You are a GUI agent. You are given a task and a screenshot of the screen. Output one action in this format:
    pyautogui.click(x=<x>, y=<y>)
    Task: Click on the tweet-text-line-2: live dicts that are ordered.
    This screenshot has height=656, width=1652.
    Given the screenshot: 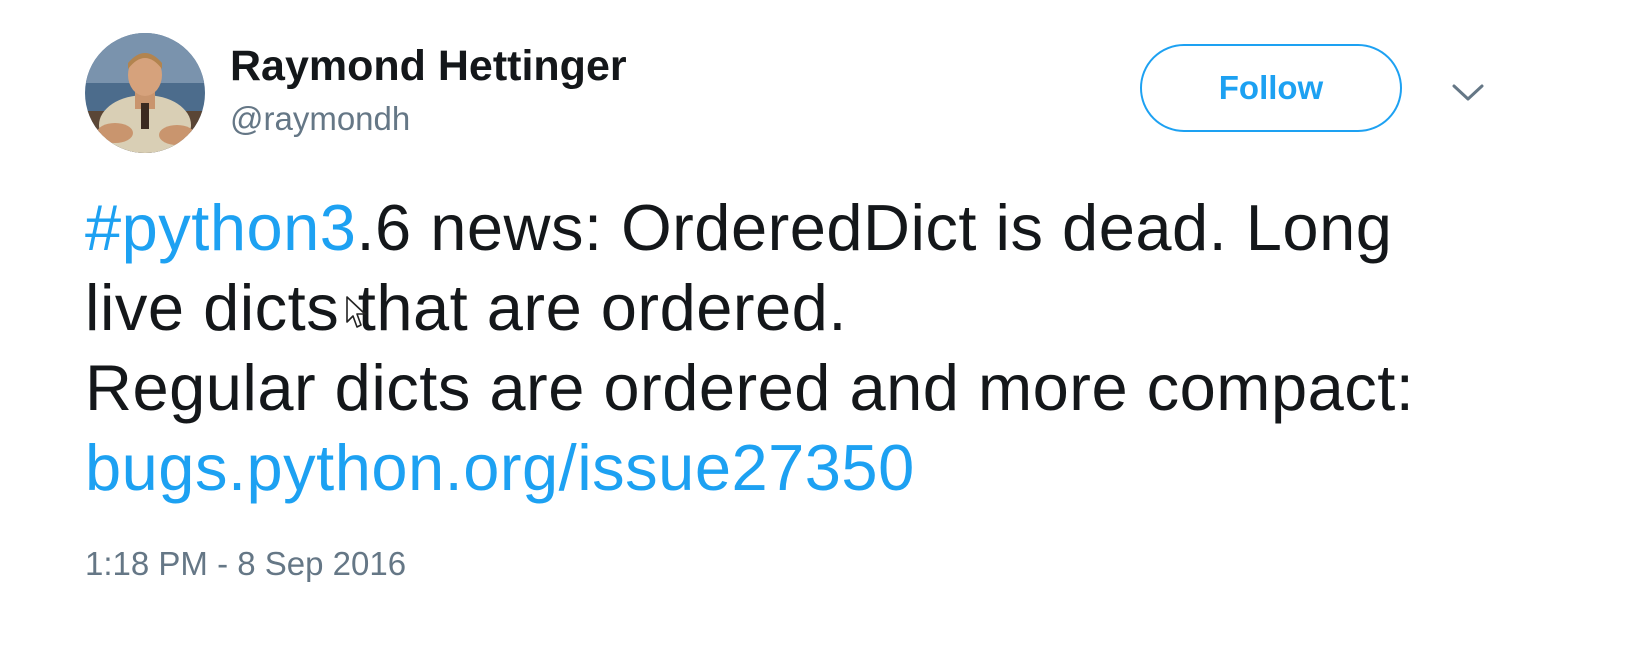 What is the action you would take?
    pyautogui.click(x=466, y=307)
    